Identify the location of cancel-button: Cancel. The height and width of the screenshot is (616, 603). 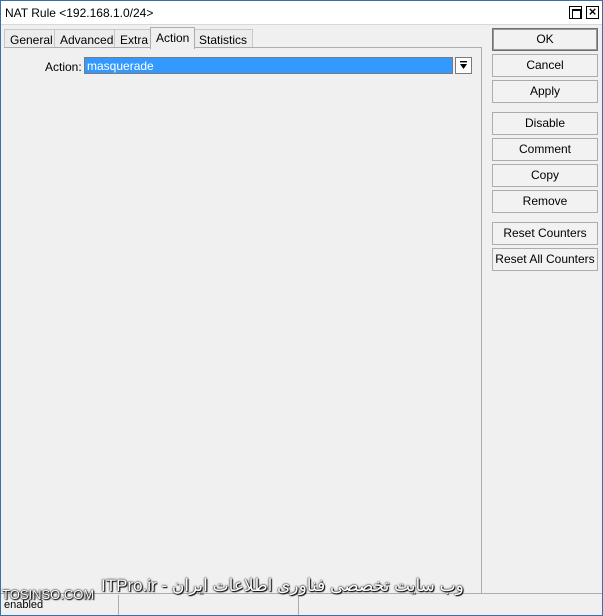
(545, 65).